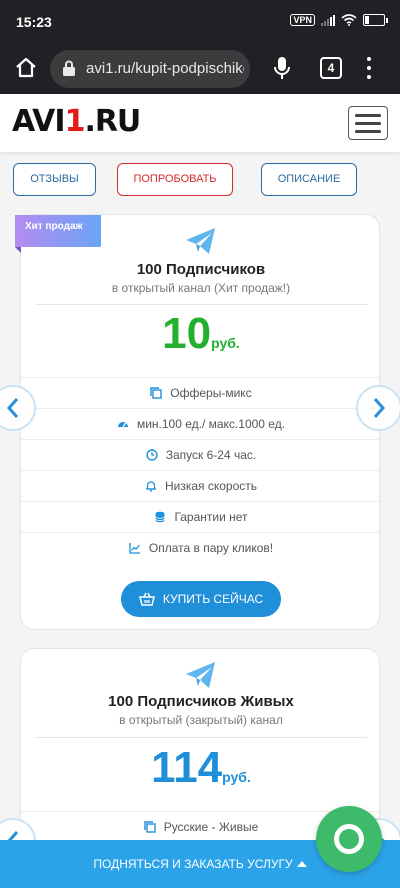  What do you see at coordinates (201, 547) in the screenshot?
I see `feature-row: Оплата в пару кликов!` at bounding box center [201, 547].